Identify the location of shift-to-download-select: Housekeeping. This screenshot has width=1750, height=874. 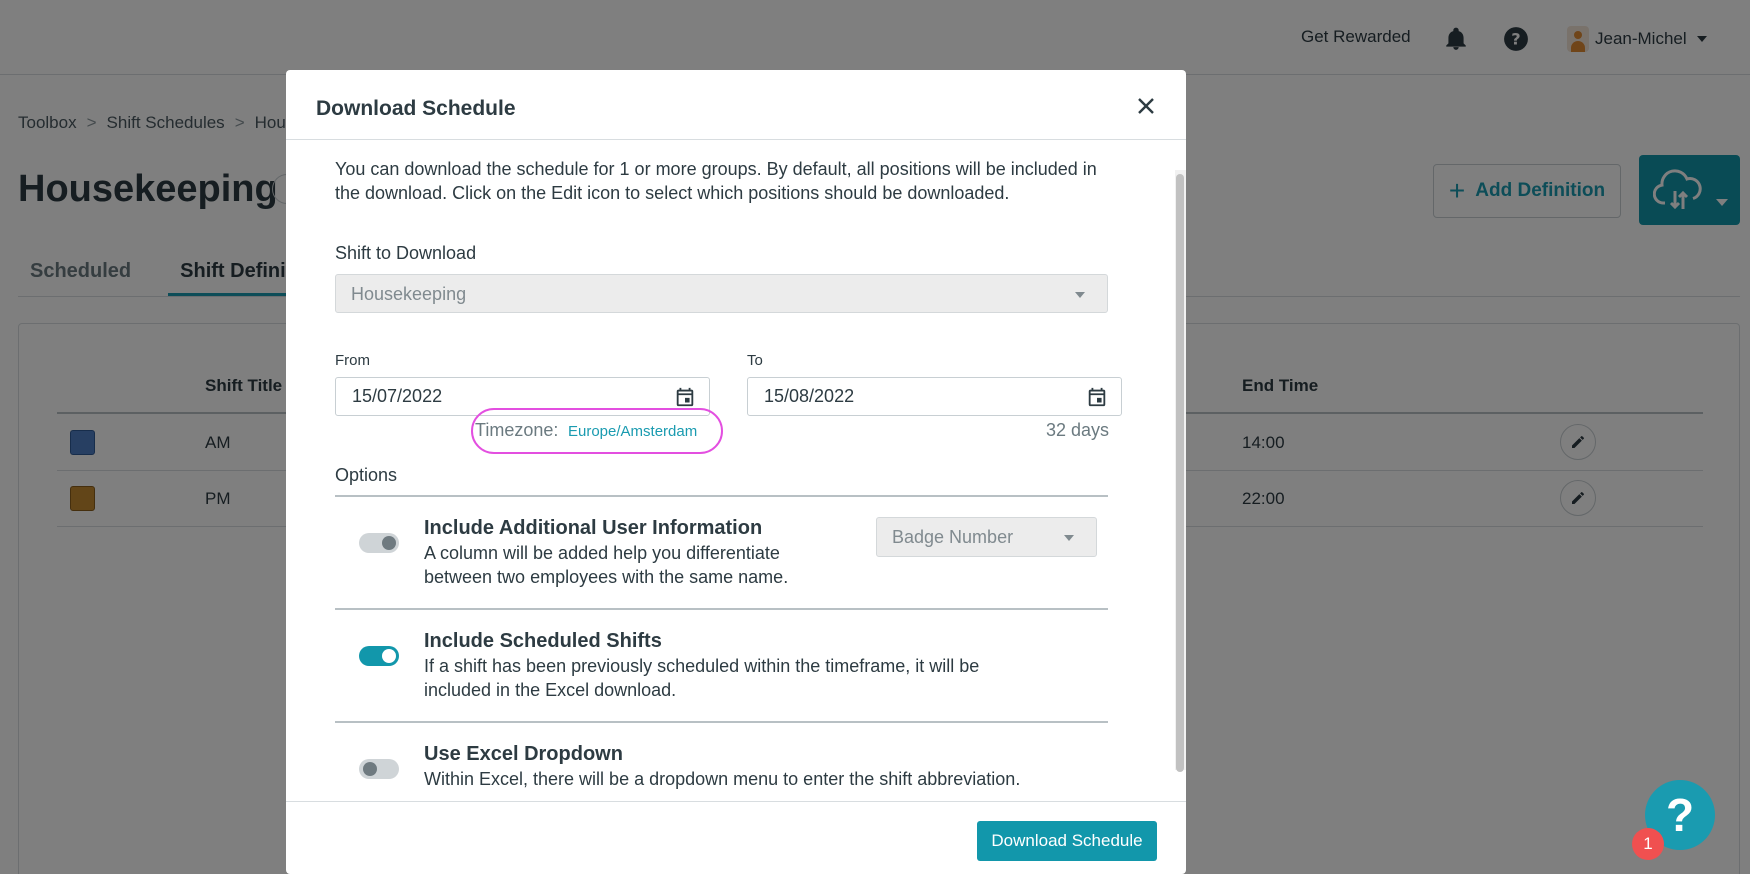
(721, 293).